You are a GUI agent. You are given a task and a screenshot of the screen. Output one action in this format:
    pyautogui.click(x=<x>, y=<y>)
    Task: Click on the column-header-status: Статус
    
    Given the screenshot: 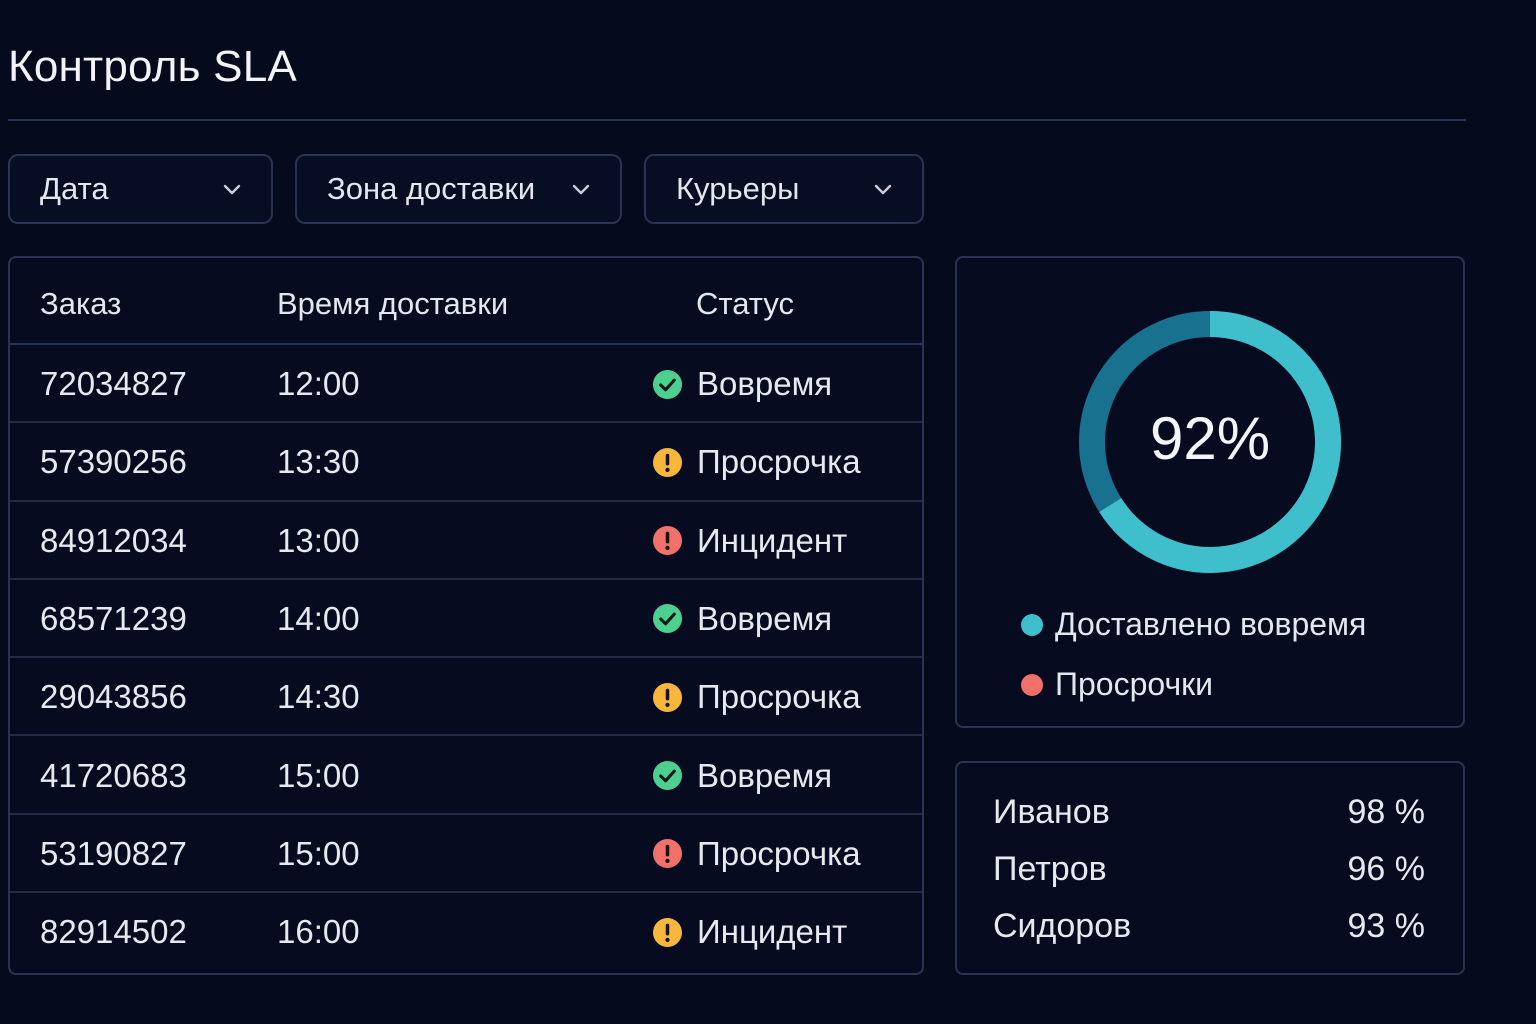 What is the action you would take?
    pyautogui.click(x=745, y=303)
    